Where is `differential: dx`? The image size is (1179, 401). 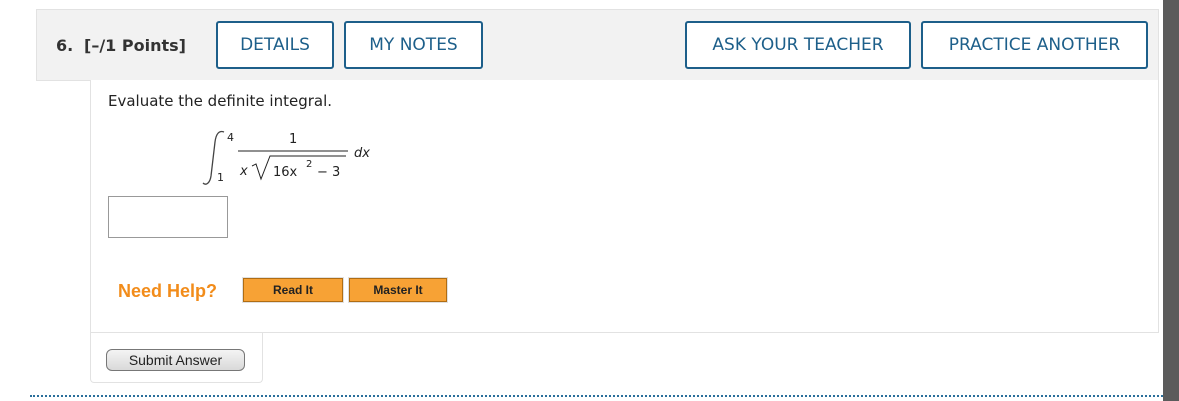
differential: dx is located at coordinates (362, 153).